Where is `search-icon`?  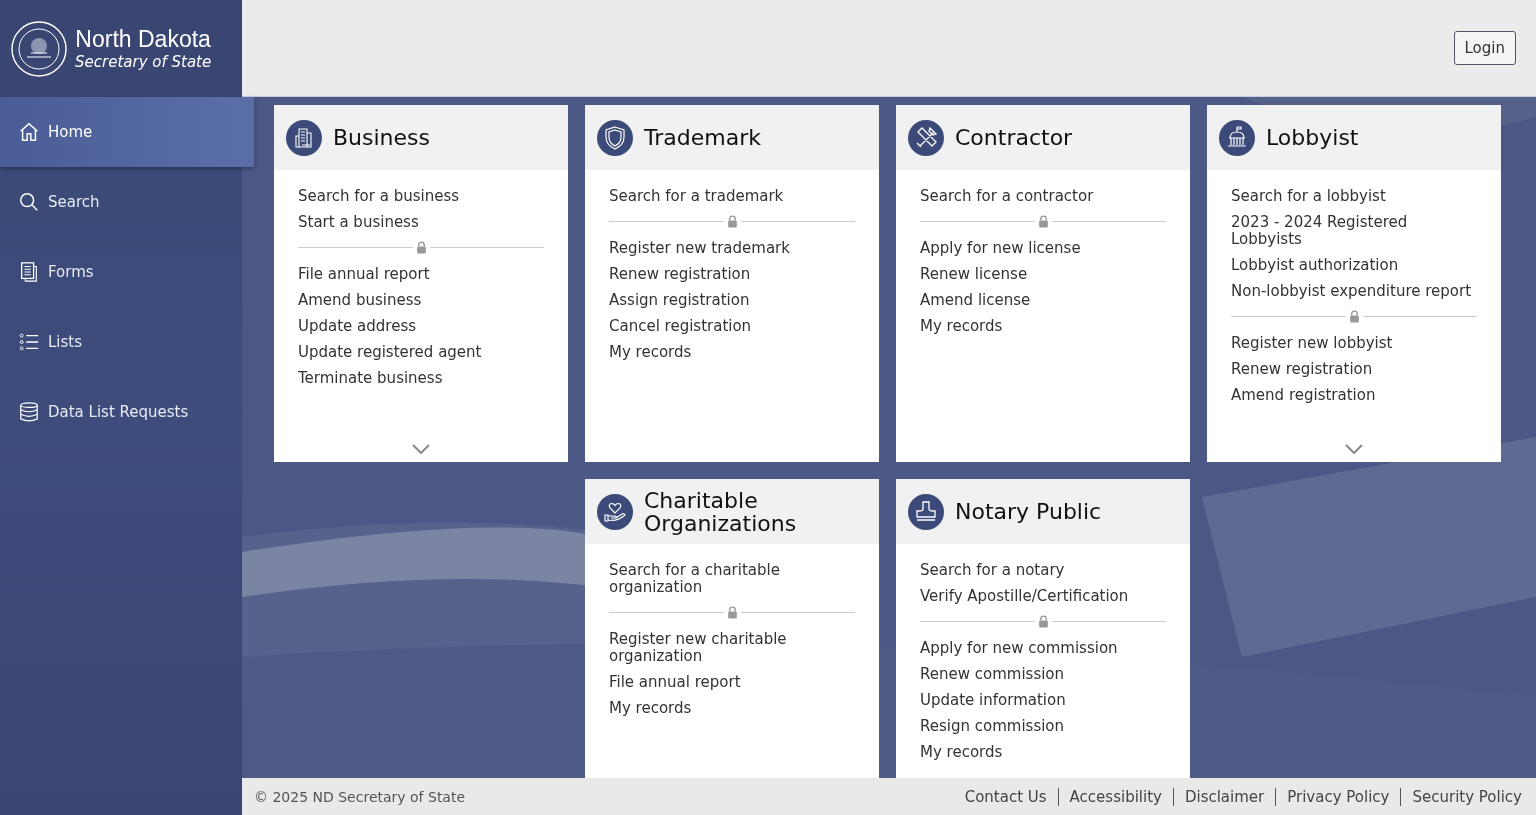 search-icon is located at coordinates (29, 202).